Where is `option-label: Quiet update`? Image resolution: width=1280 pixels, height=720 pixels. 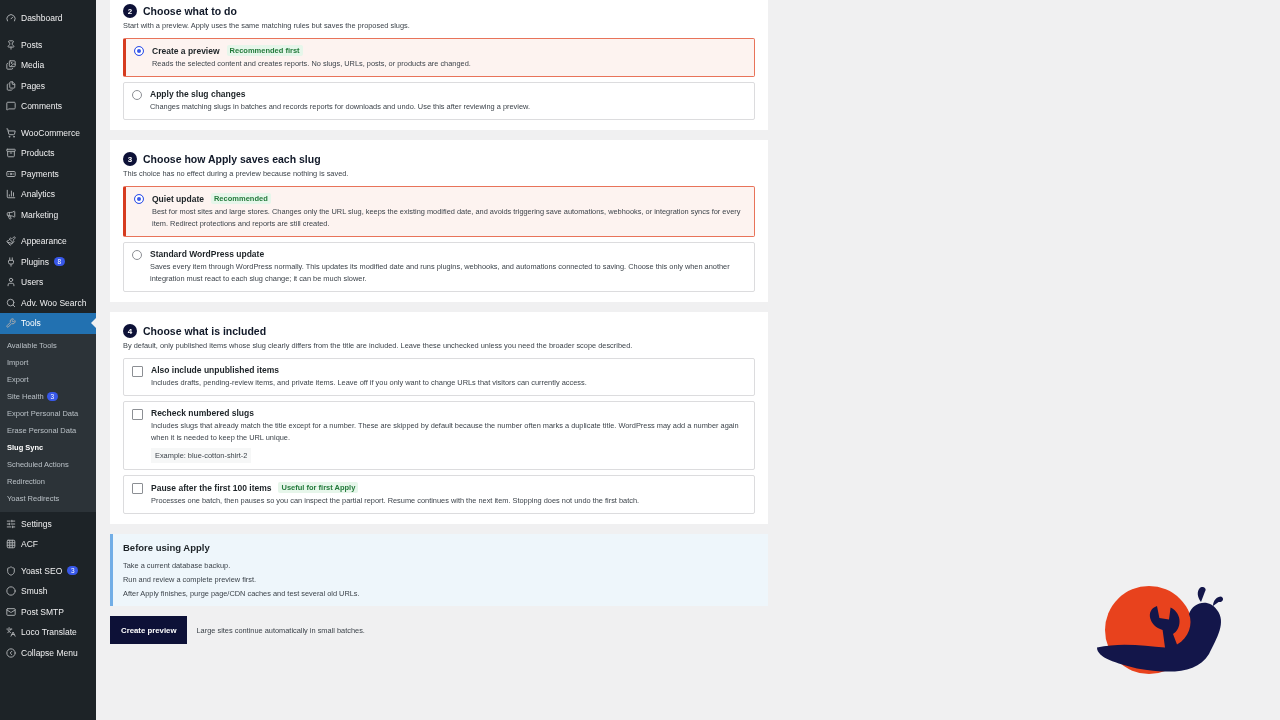 option-label: Quiet update is located at coordinates (178, 198).